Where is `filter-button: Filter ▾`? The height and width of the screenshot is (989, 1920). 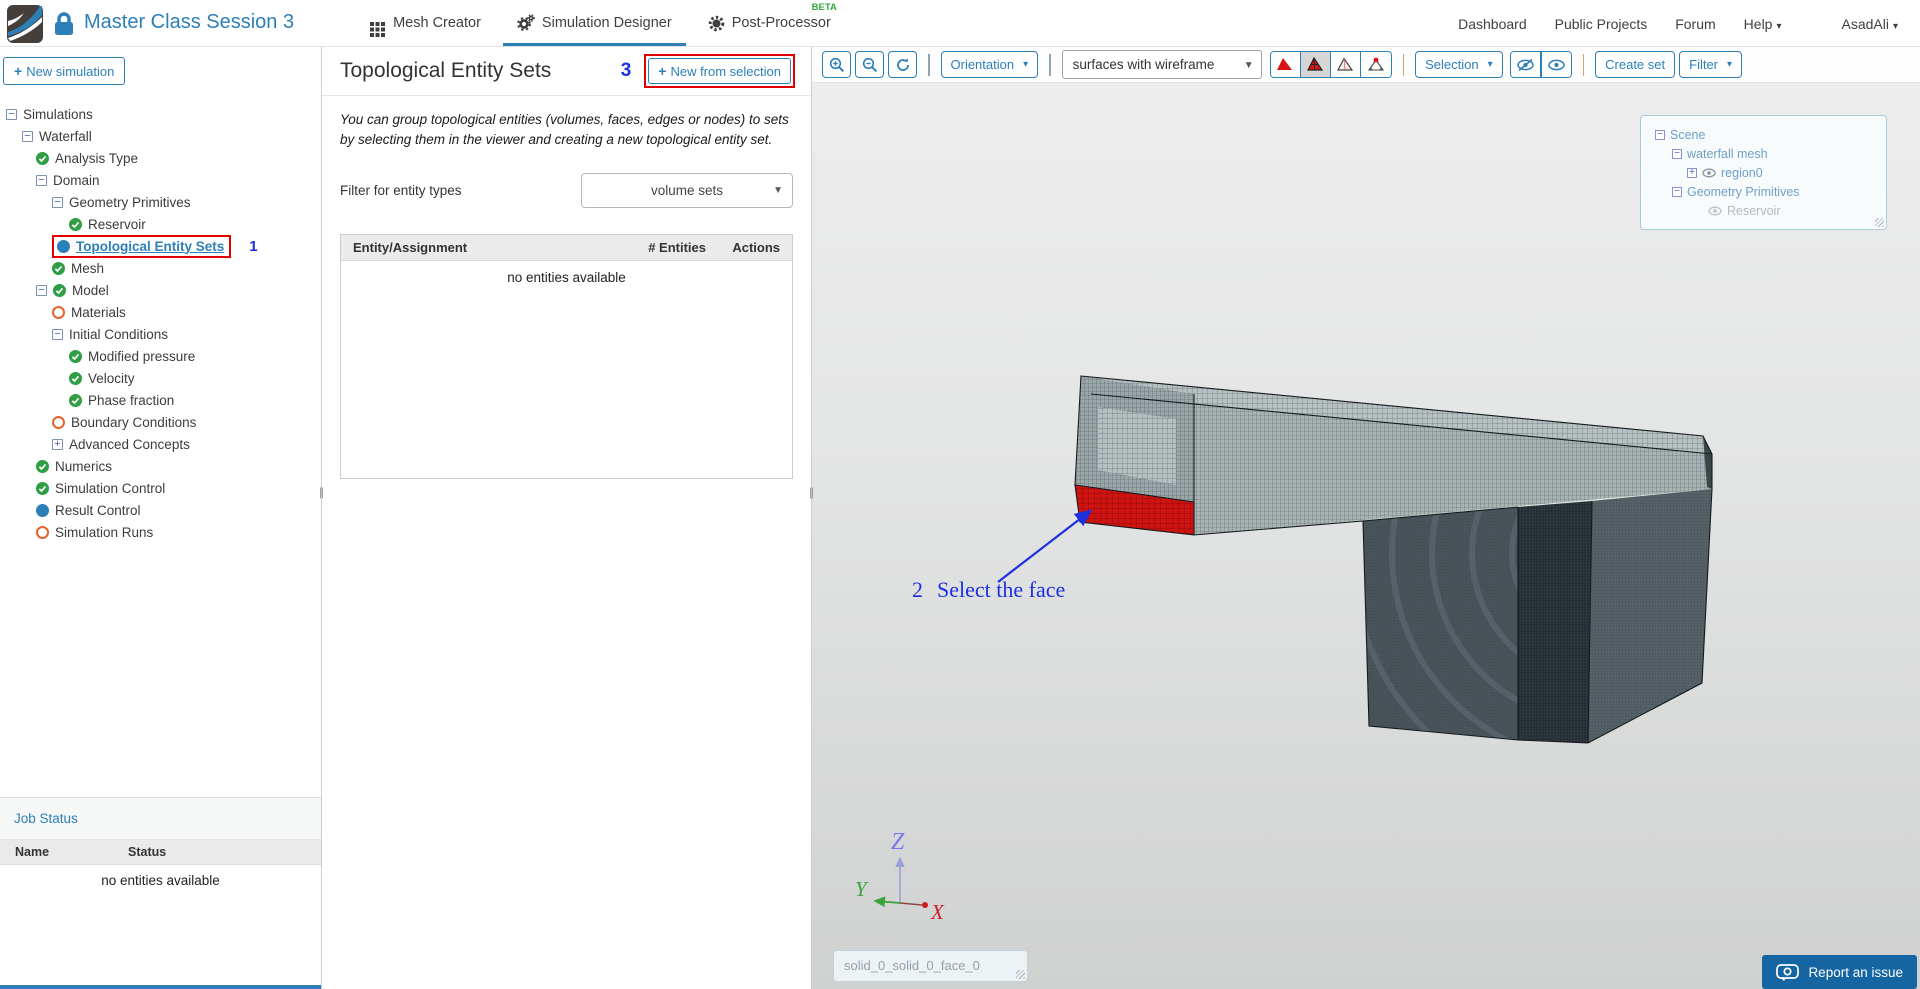
filter-button: Filter ▾ is located at coordinates (1711, 64).